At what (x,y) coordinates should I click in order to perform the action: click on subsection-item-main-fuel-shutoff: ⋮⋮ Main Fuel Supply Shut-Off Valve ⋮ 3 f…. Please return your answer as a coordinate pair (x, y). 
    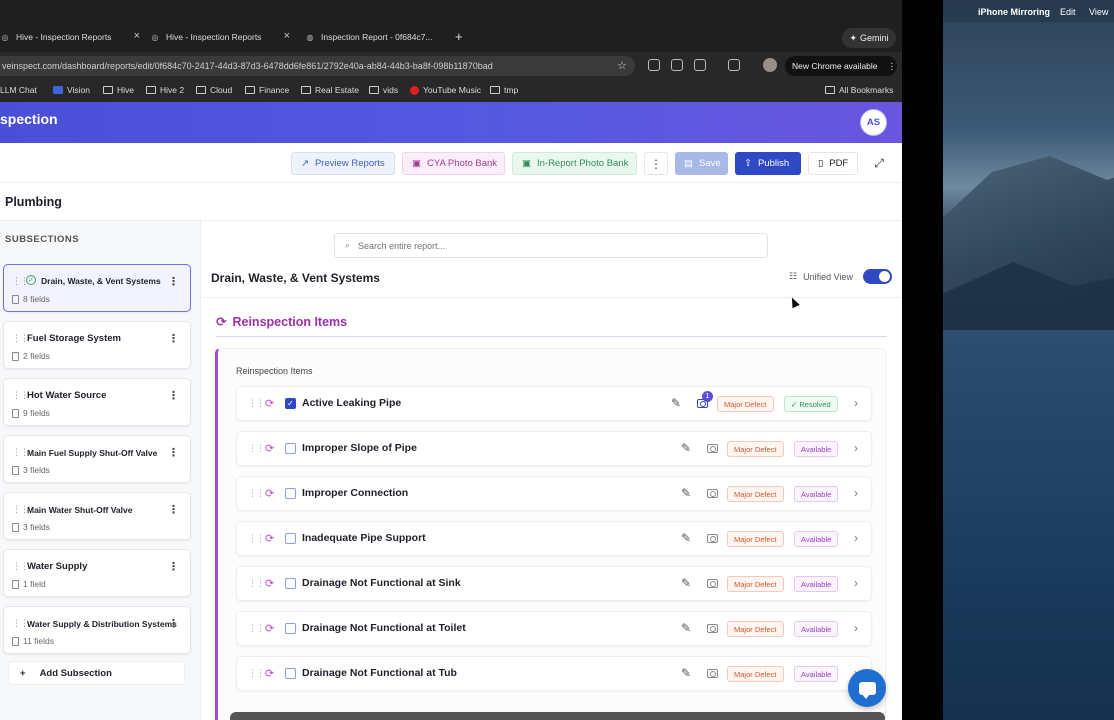
    Looking at the image, I should click on (97, 459).